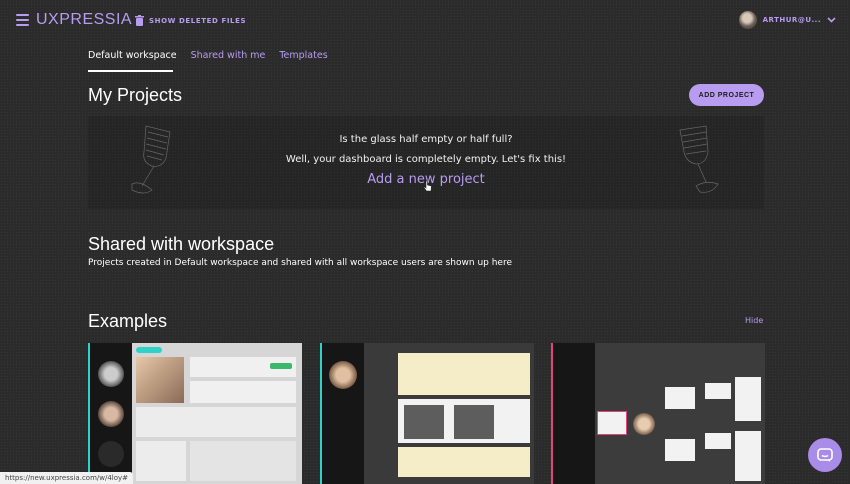  What do you see at coordinates (831, 20) in the screenshot?
I see `chevron-down-icon` at bounding box center [831, 20].